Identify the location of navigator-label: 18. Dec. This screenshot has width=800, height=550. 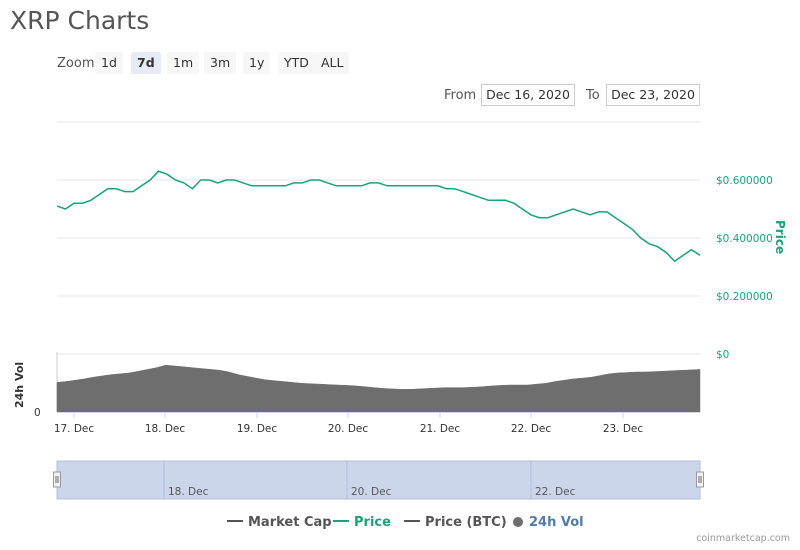
(188, 492).